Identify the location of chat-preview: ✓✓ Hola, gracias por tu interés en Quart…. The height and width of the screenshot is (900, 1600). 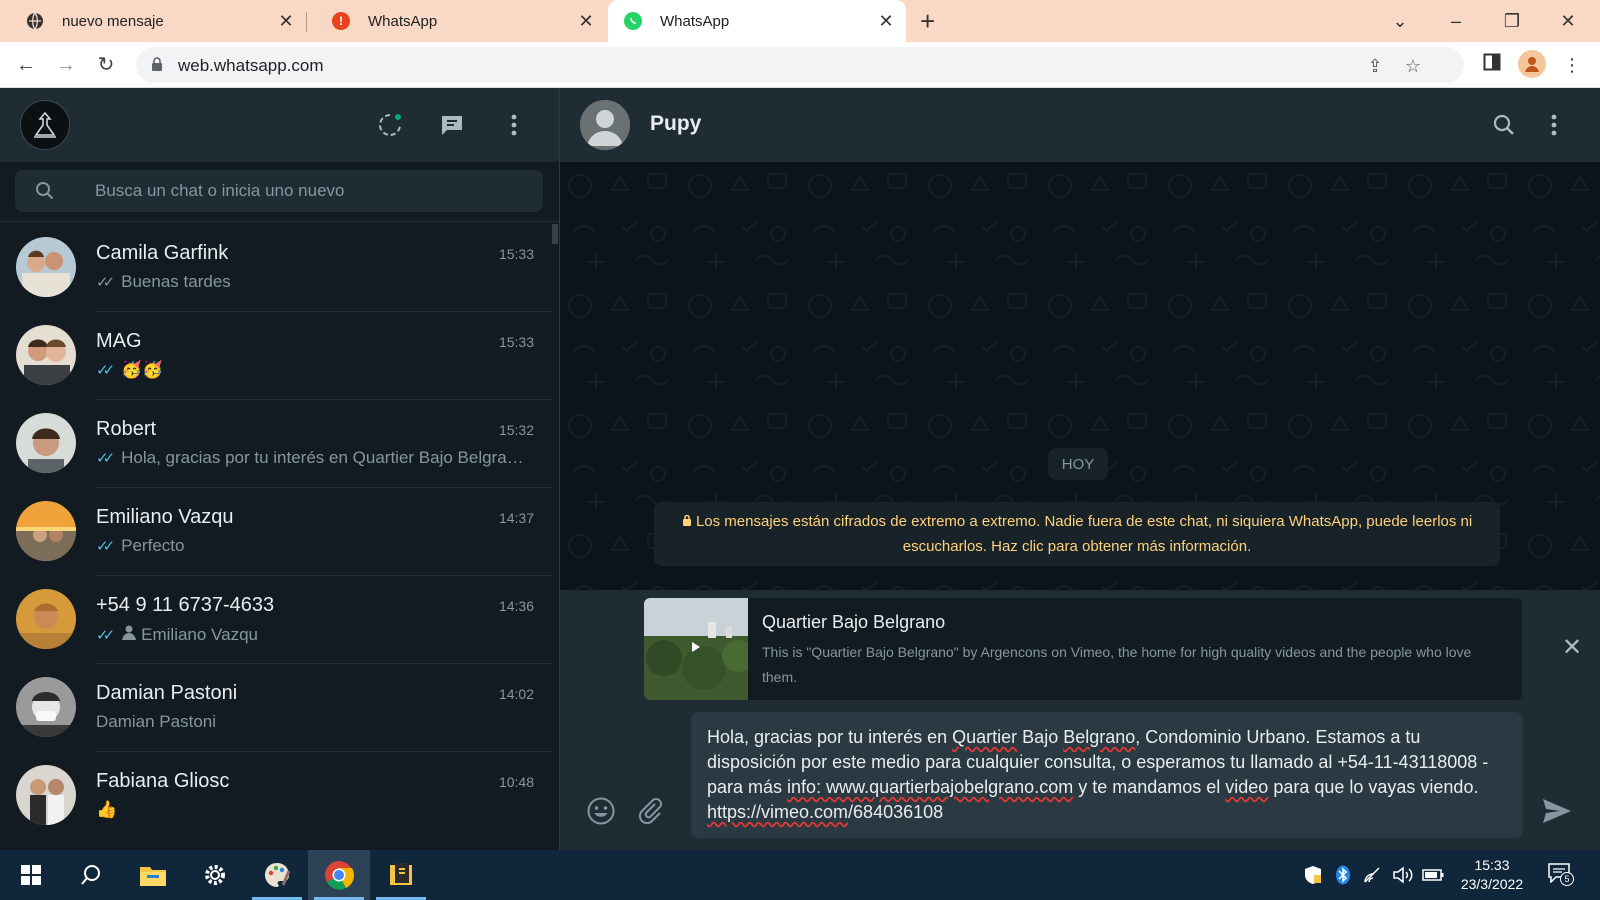
(311, 457).